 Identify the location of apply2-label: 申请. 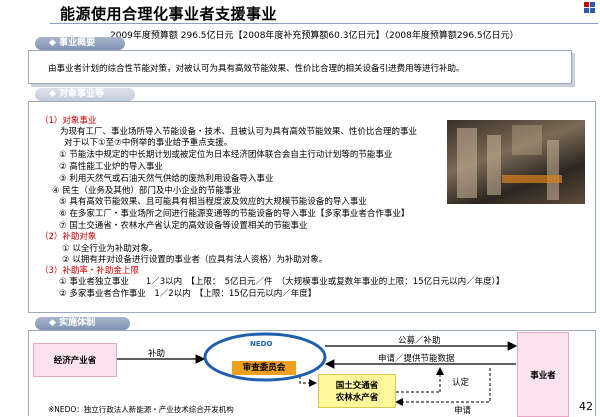
(463, 411).